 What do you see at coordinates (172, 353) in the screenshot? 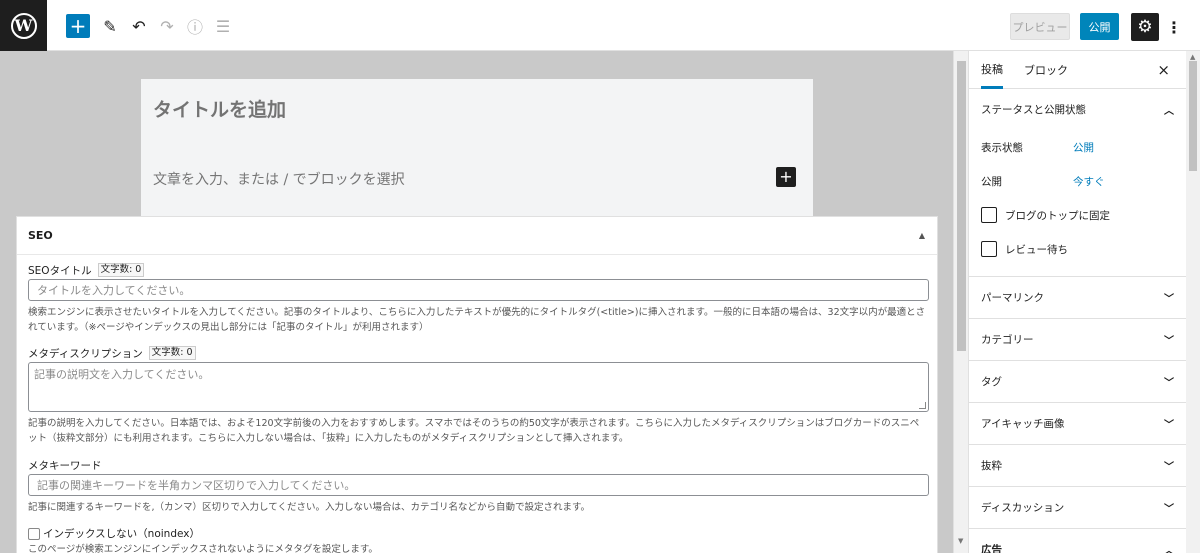
I see `meta-description-char-count: 文字数: 0` at bounding box center [172, 353].